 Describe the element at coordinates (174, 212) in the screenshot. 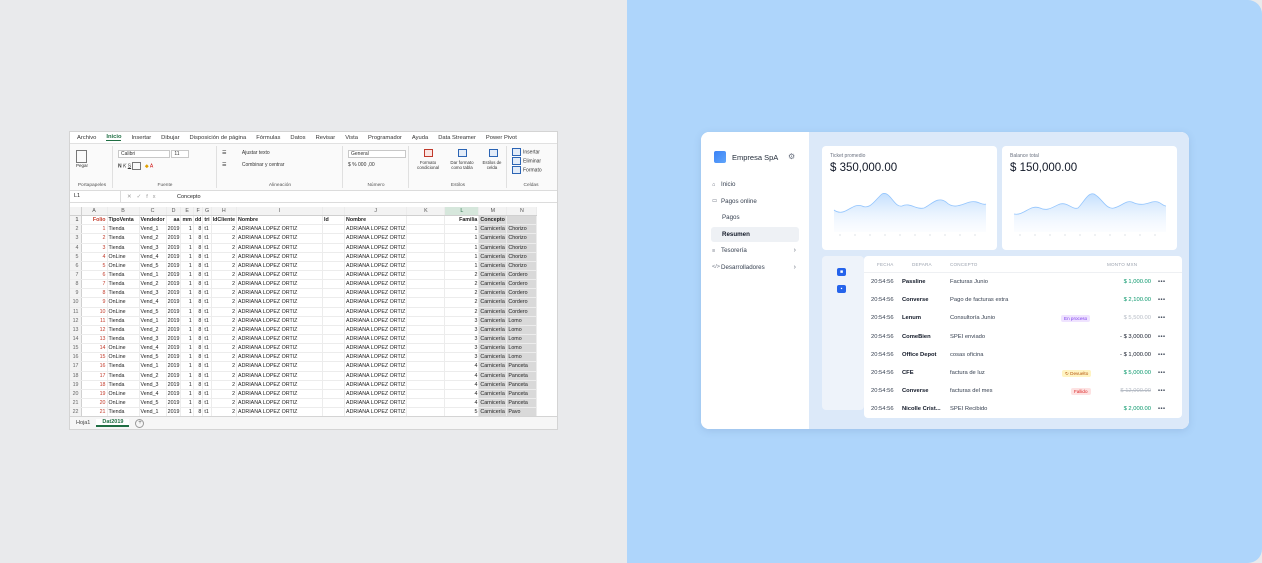

I see `column-header: D` at that location.